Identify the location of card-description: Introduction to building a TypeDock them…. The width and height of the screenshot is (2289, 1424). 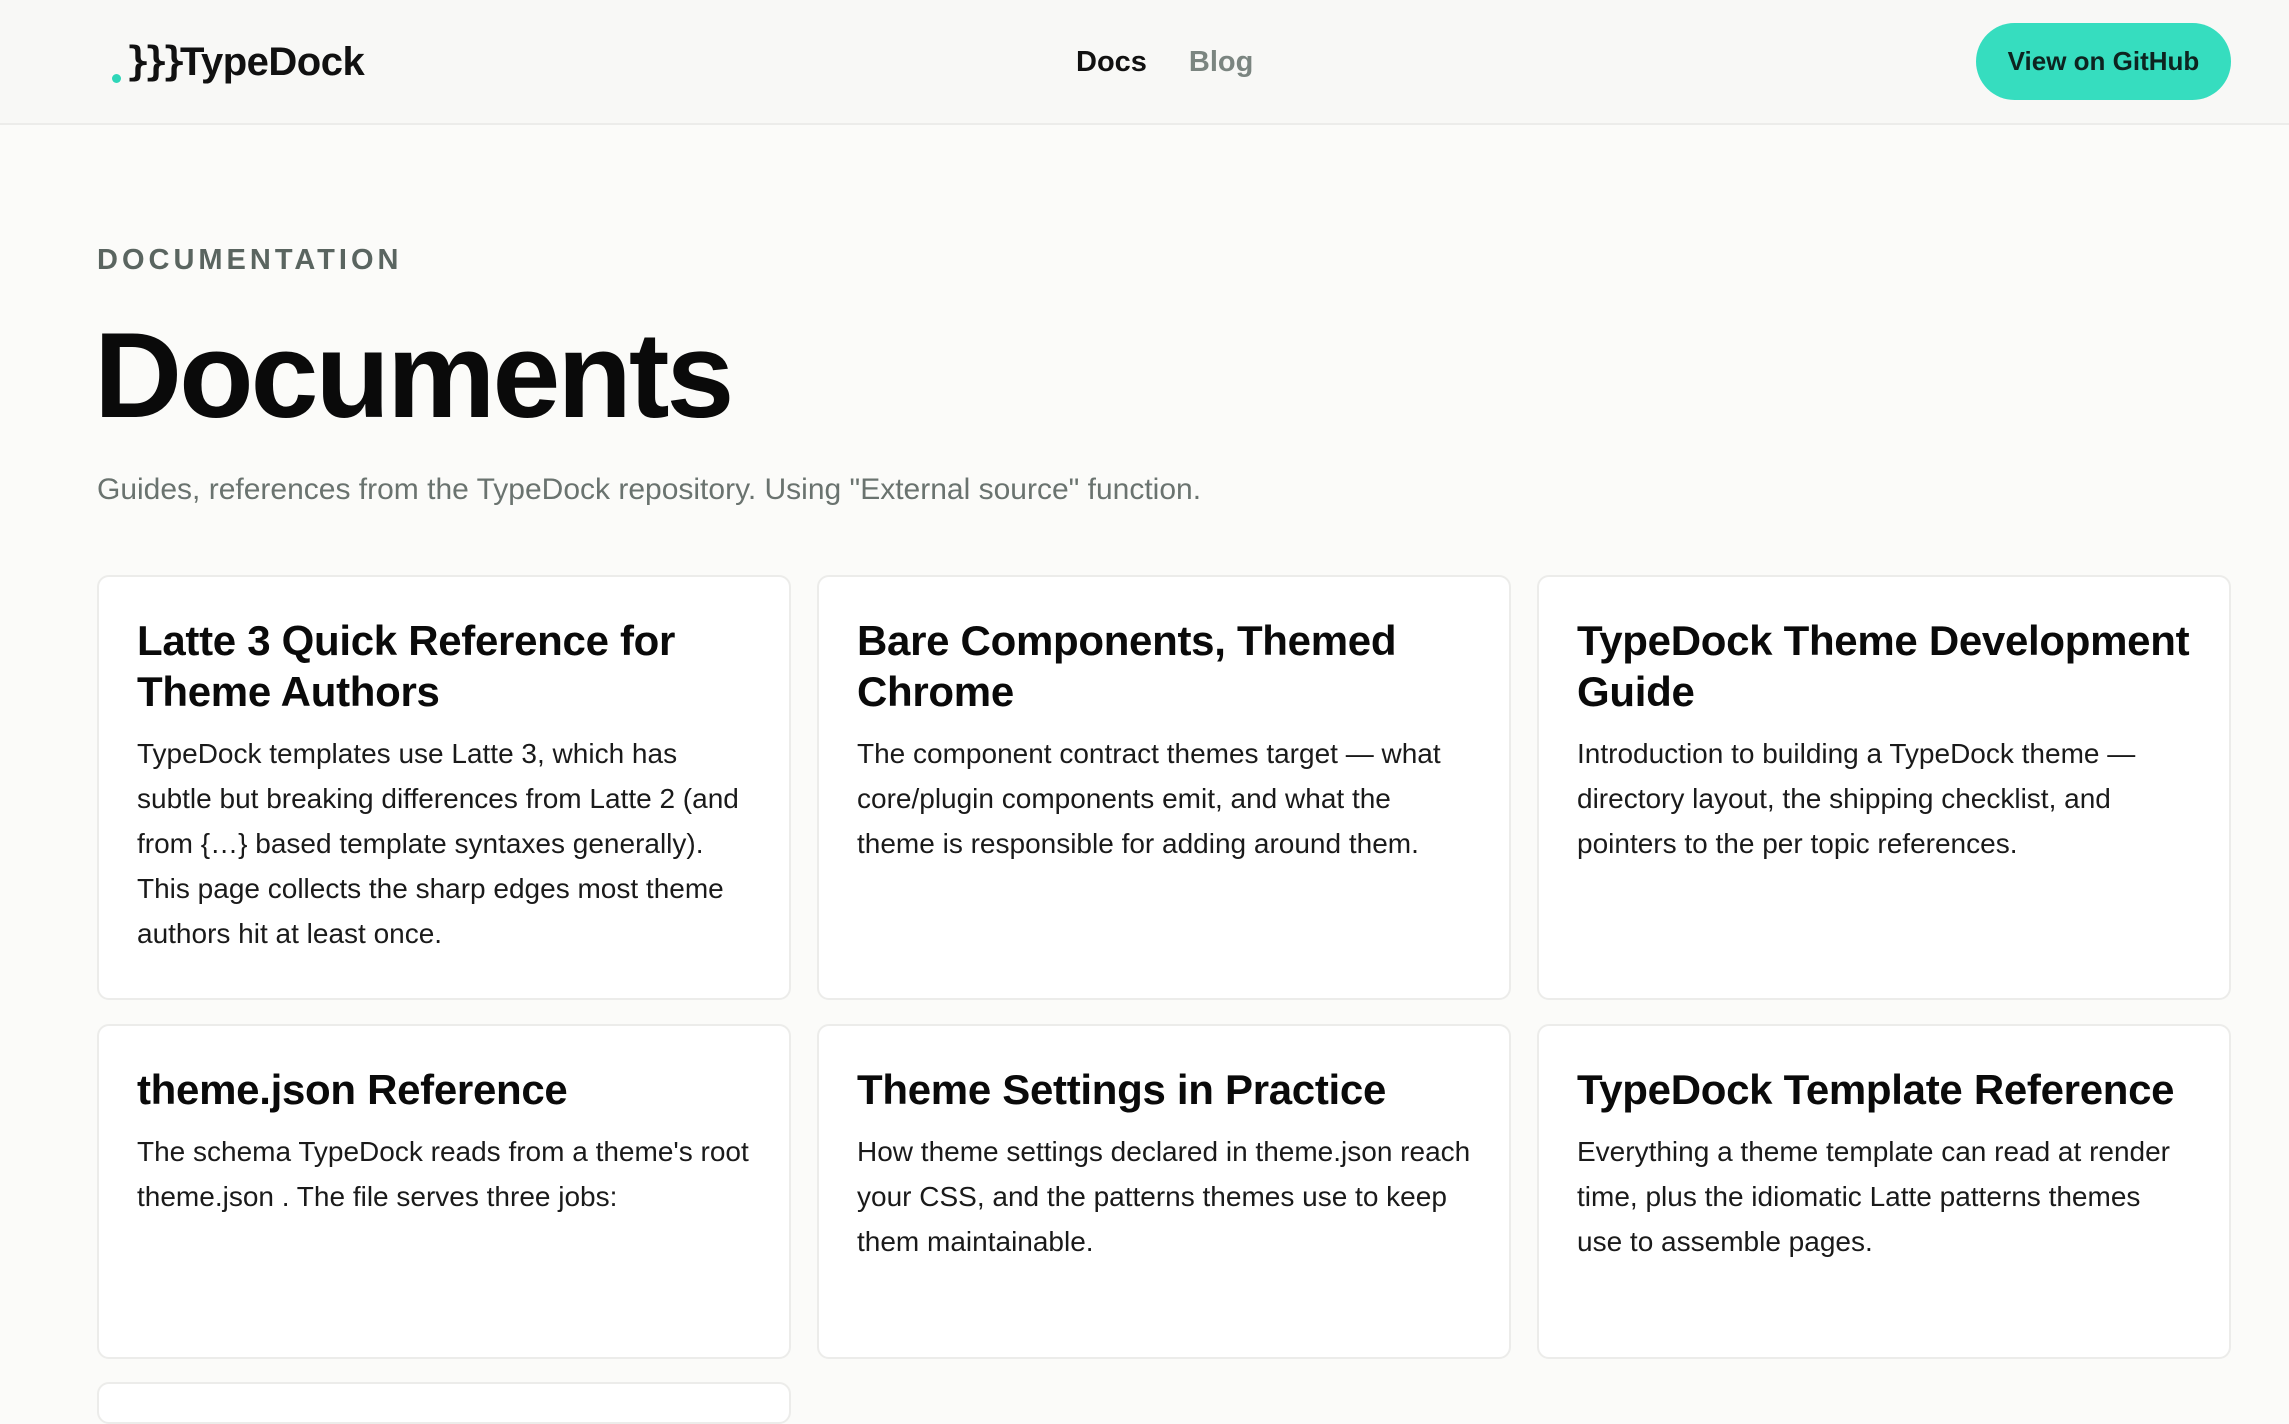
(1856, 798).